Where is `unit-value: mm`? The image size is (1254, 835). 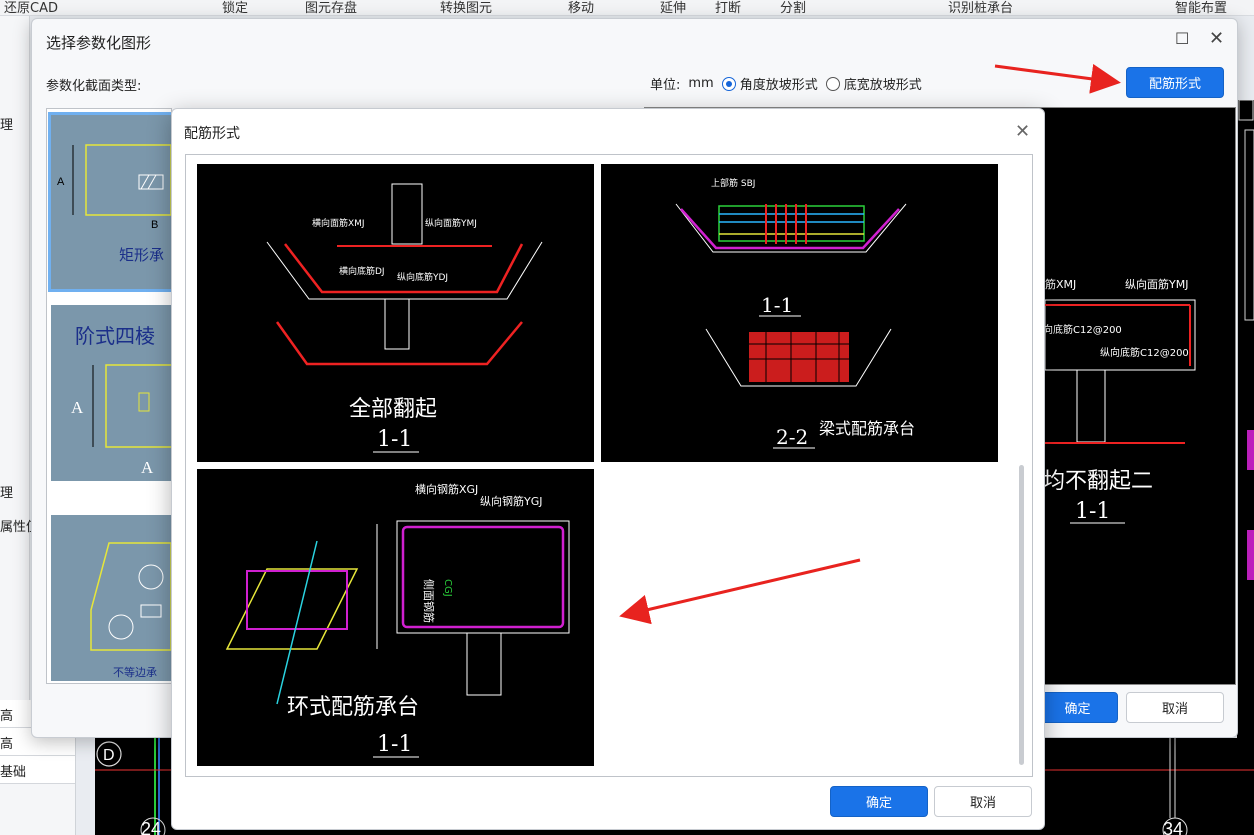
unit-value: mm is located at coordinates (701, 83).